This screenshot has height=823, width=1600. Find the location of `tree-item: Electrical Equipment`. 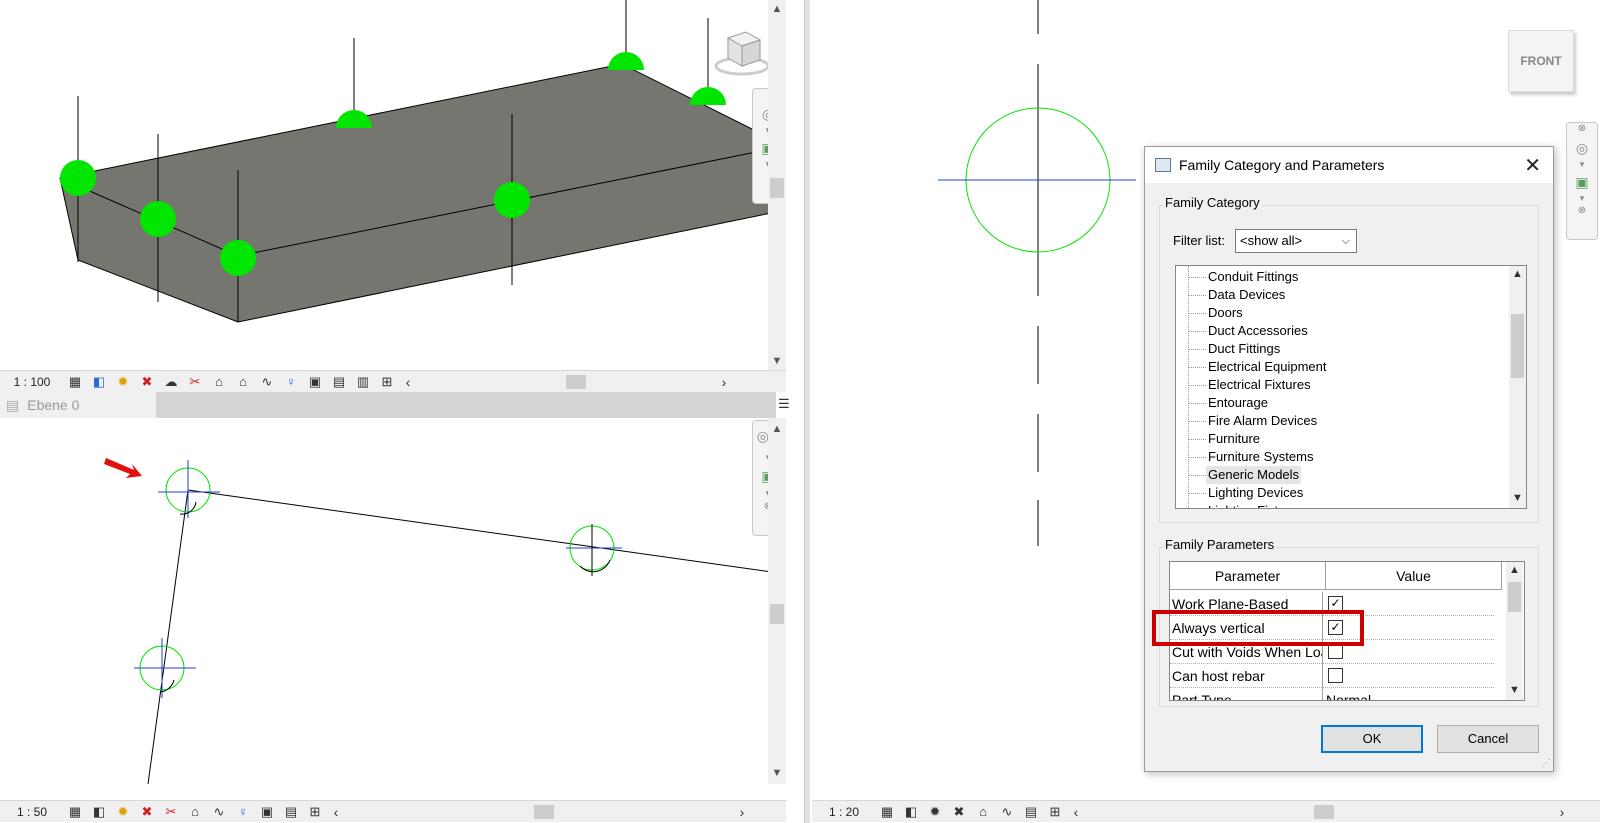

tree-item: Electrical Equipment is located at coordinates (1341, 367).